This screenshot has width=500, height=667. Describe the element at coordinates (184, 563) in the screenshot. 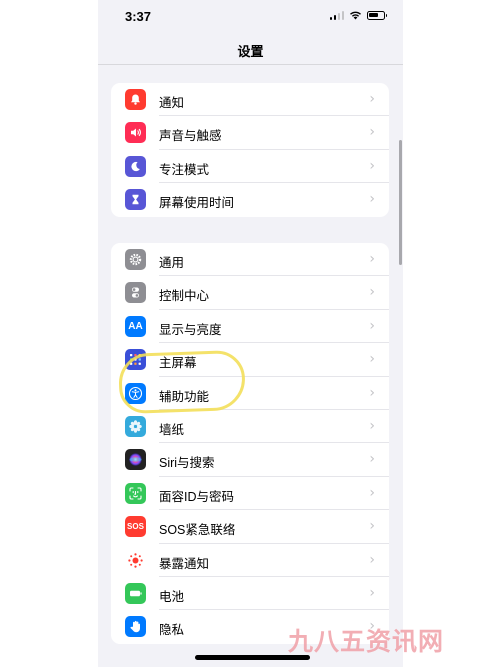

I see `settings-row-label: 暴露通知` at that location.